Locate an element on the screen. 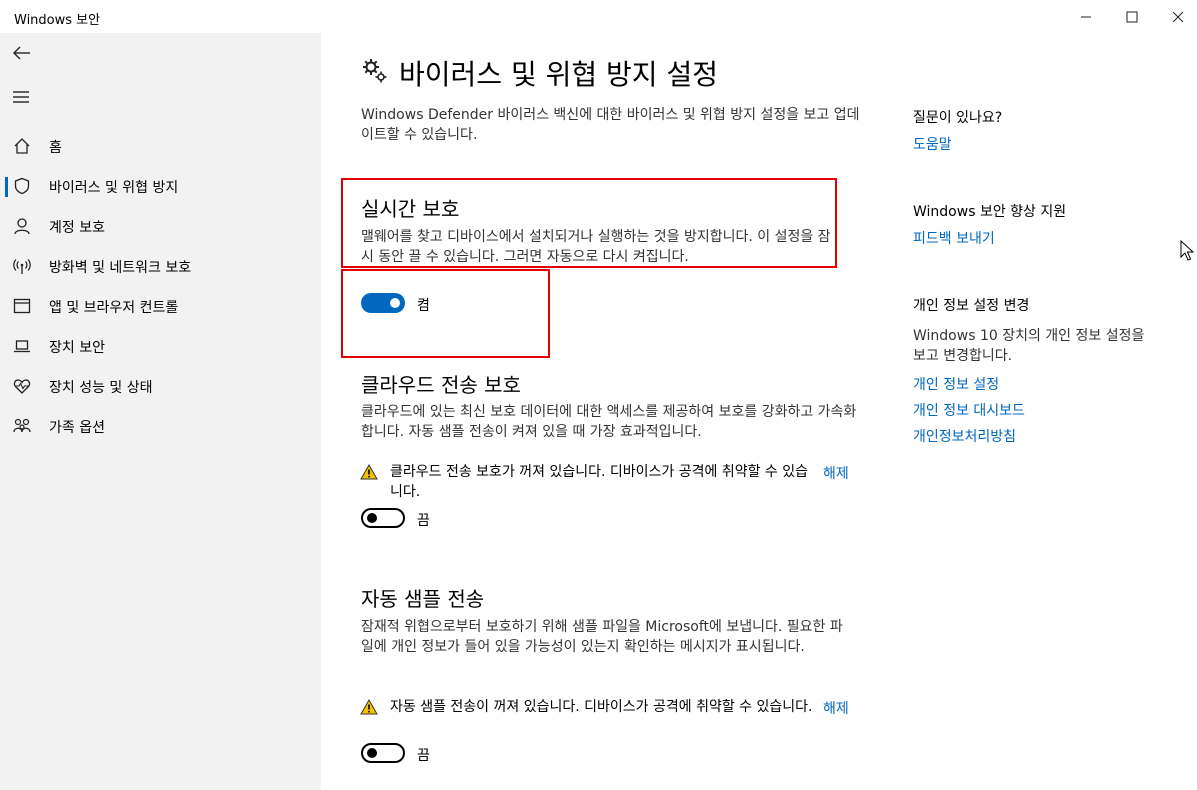  realtime-toggle-label: 켬 is located at coordinates (423, 306).